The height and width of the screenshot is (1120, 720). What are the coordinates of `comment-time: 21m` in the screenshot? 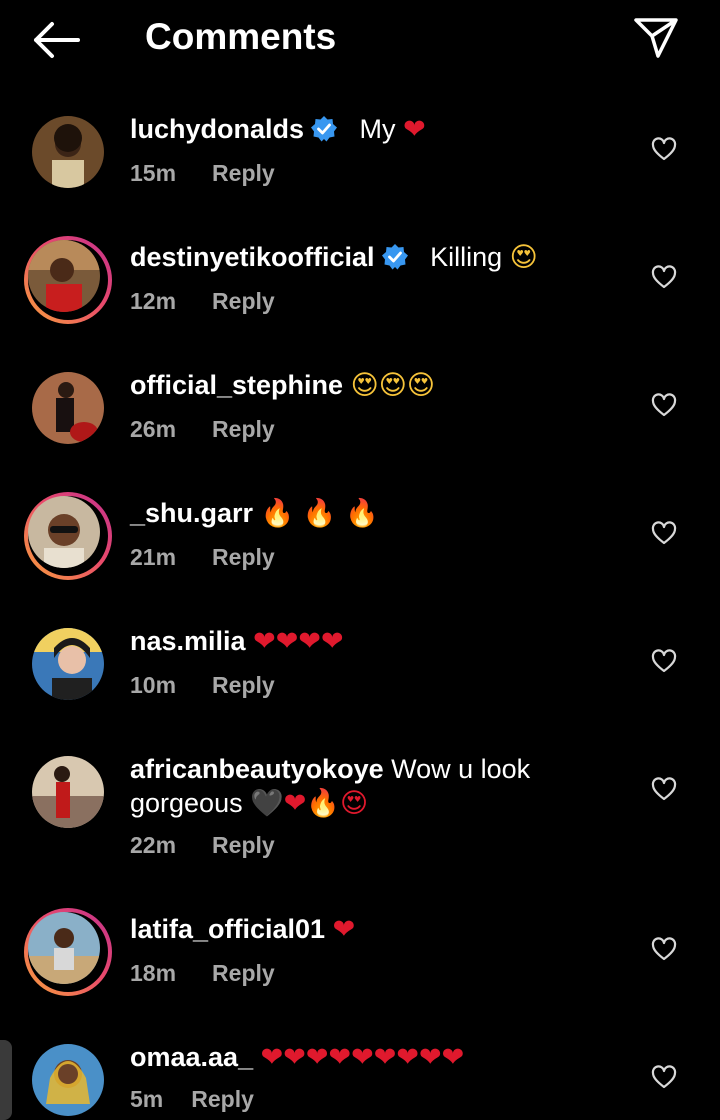 It's located at (153, 557).